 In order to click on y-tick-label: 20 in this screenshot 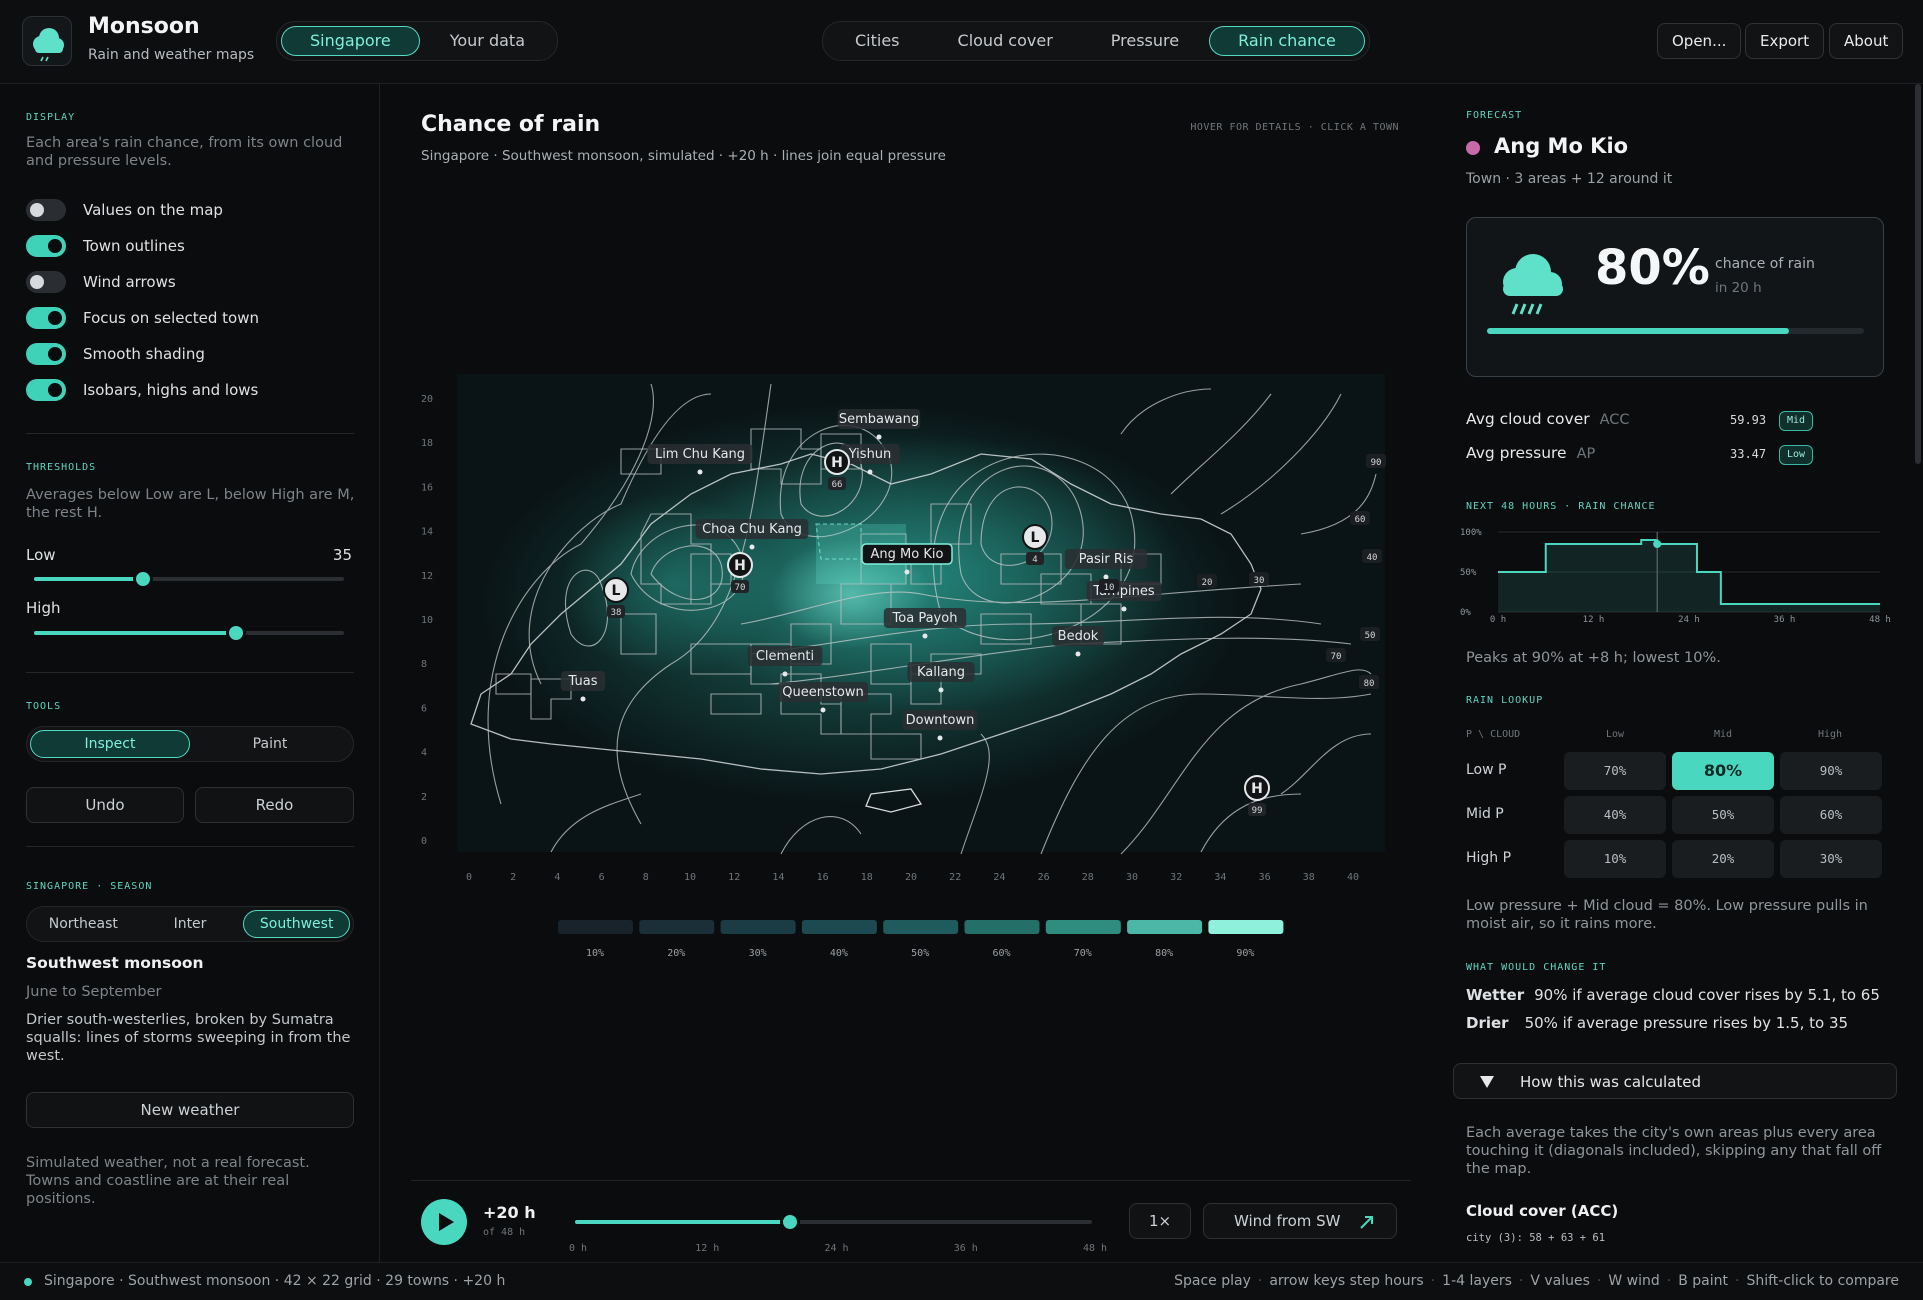, I will do `click(427, 399)`.